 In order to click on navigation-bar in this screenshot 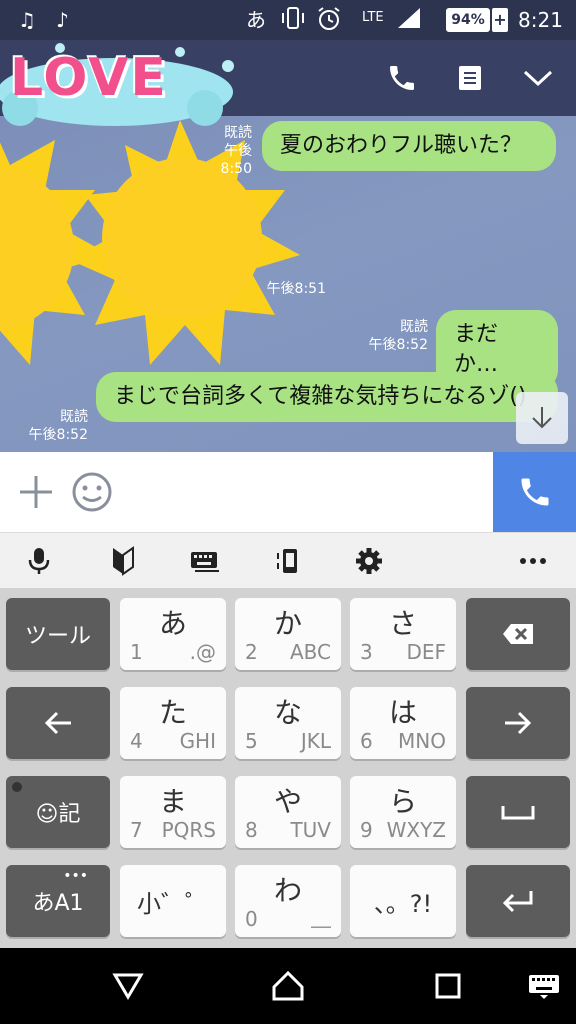, I will do `click(288, 986)`.